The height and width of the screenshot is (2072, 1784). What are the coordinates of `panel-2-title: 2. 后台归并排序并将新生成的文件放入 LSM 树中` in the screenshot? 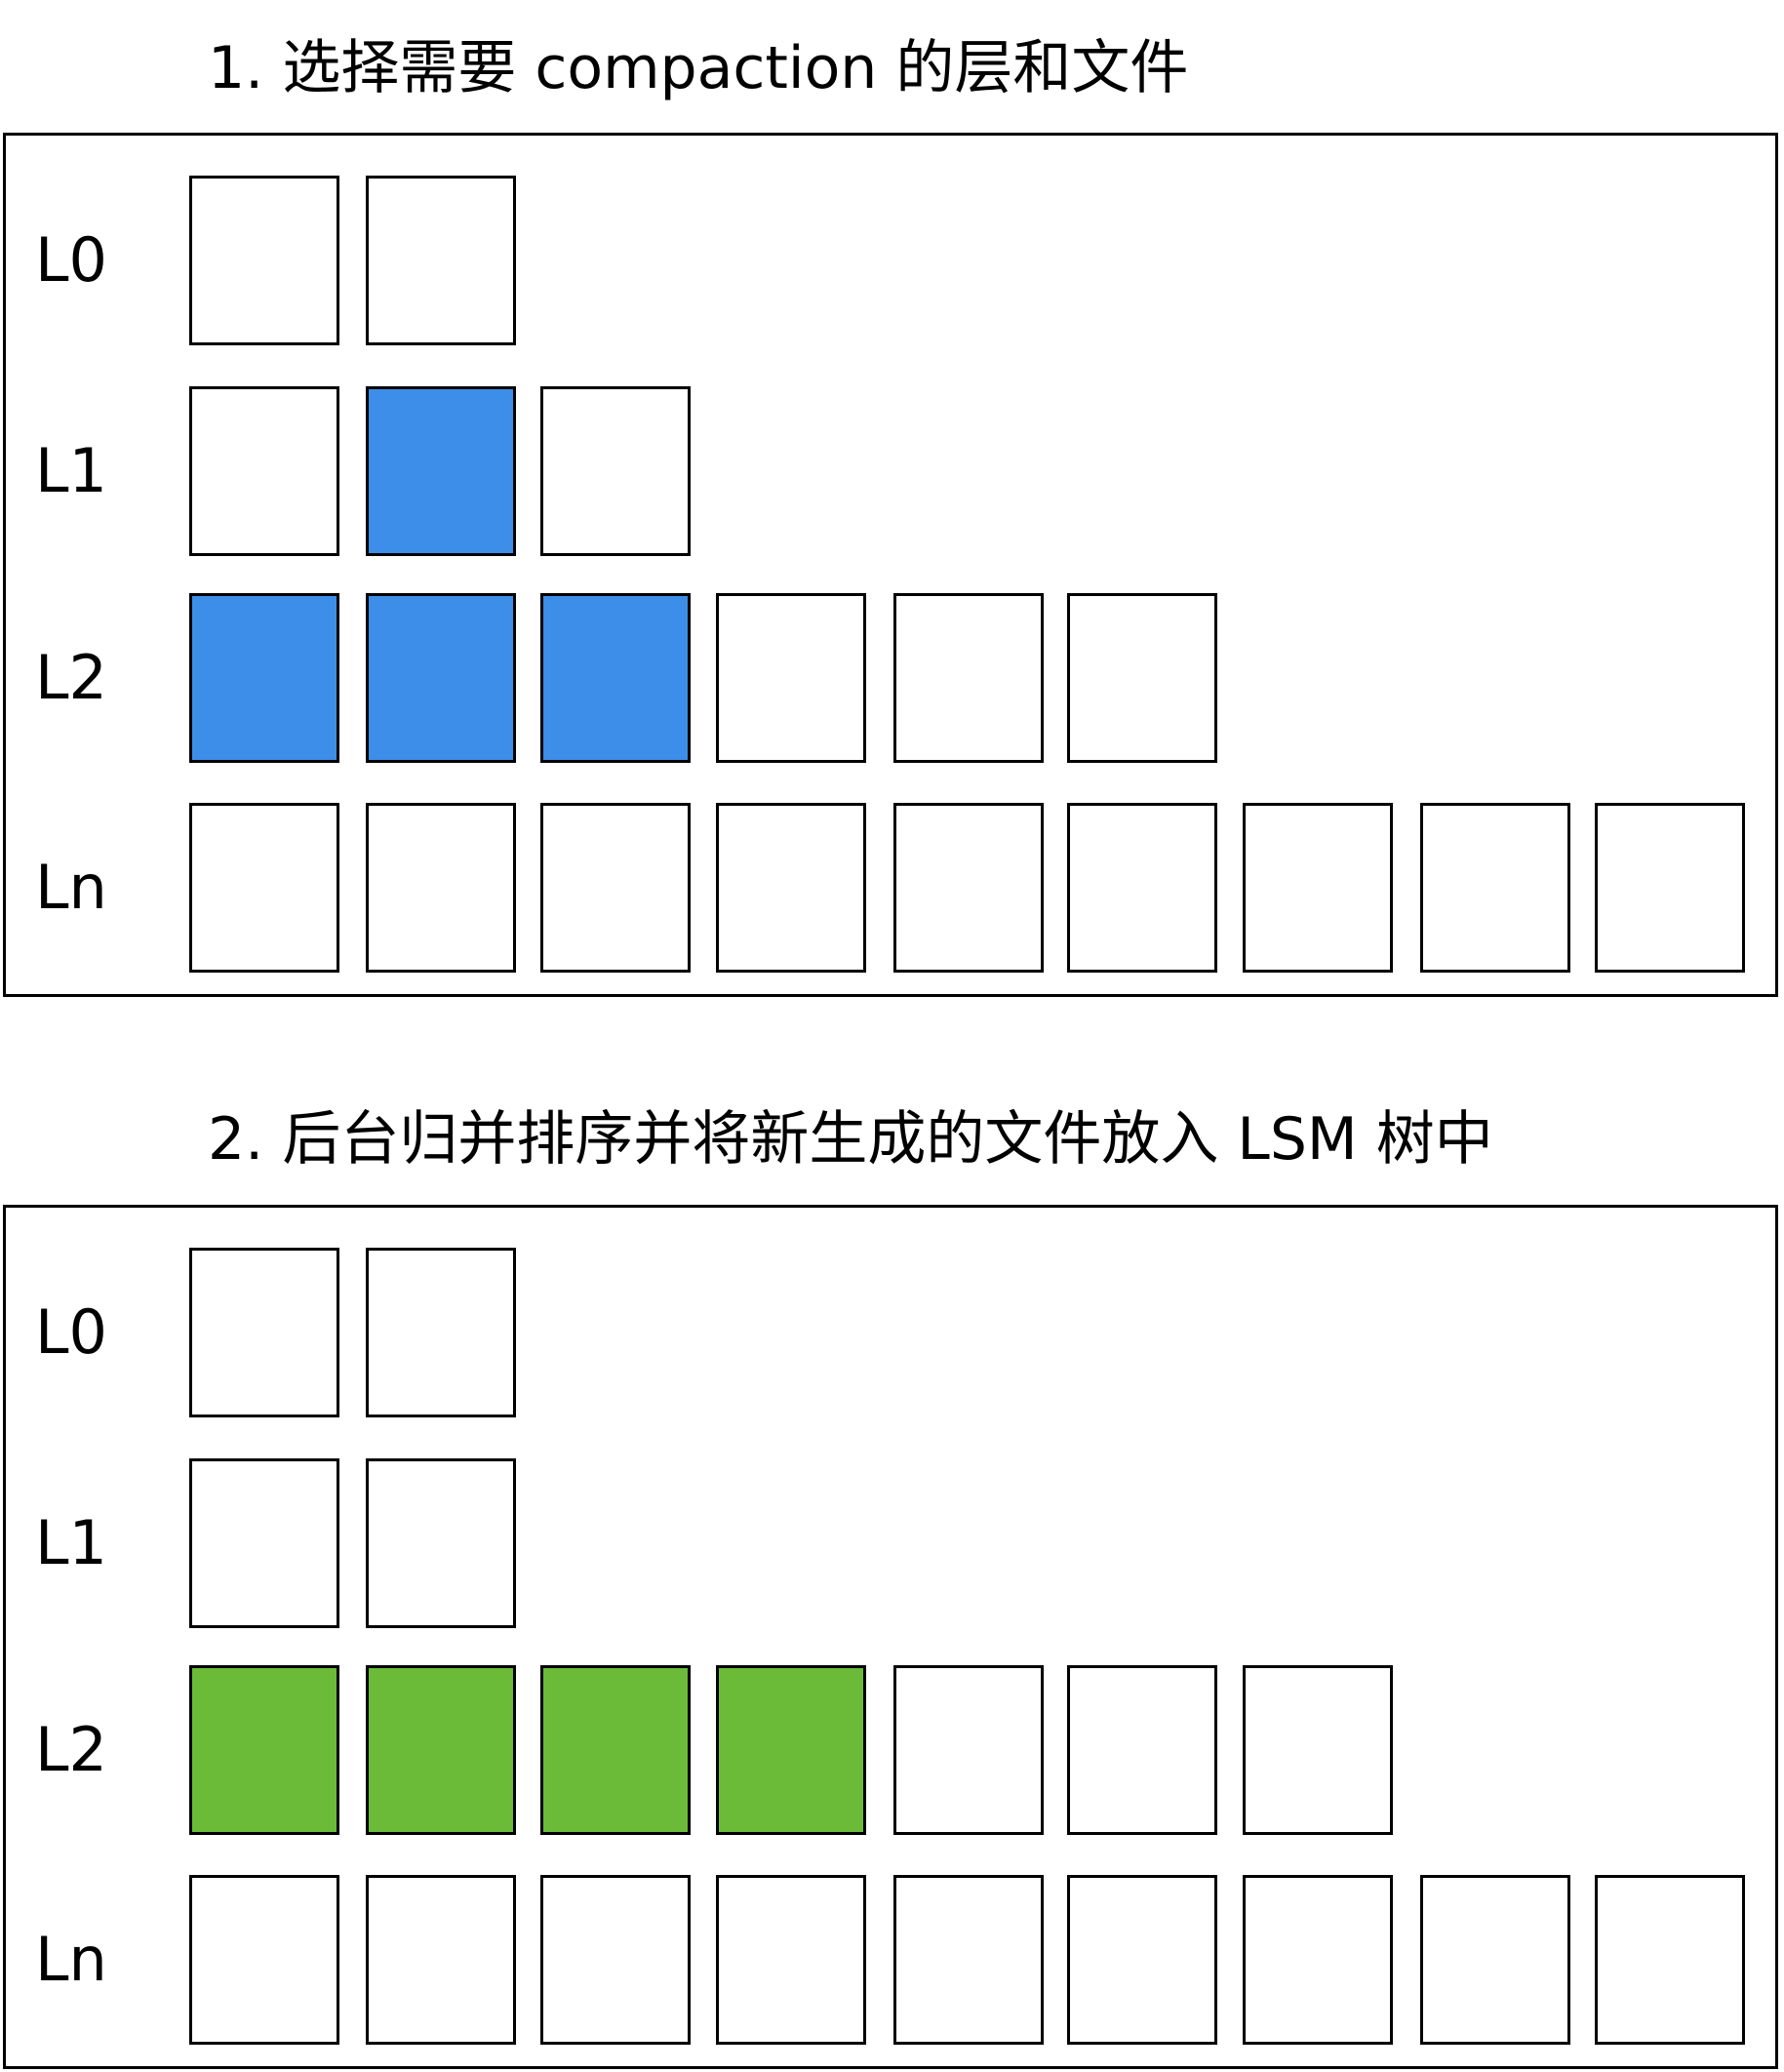 It's located at (851, 1140).